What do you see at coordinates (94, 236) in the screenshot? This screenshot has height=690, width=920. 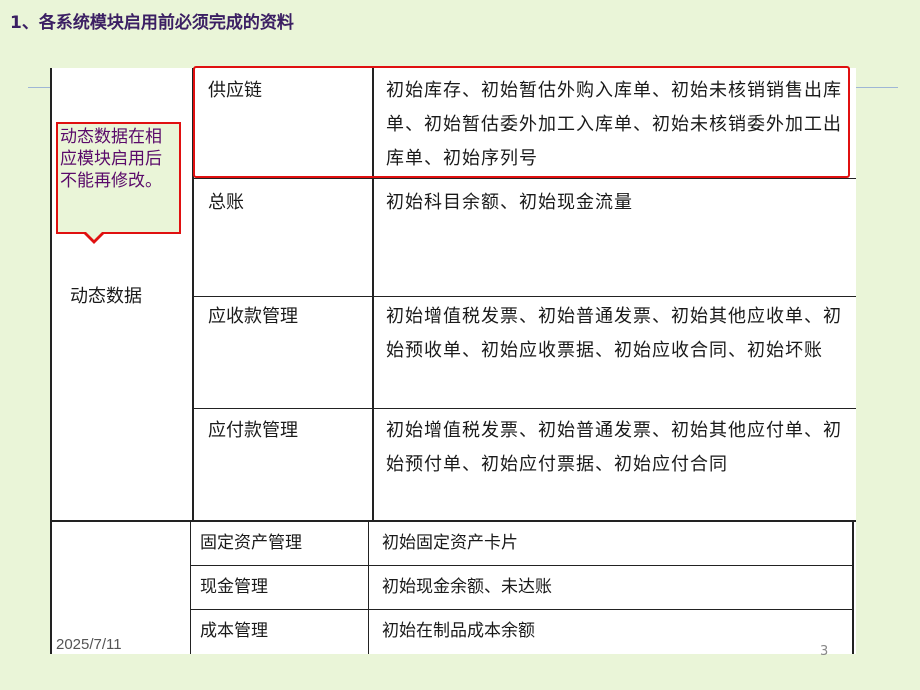 I see `callout-tail-inner` at bounding box center [94, 236].